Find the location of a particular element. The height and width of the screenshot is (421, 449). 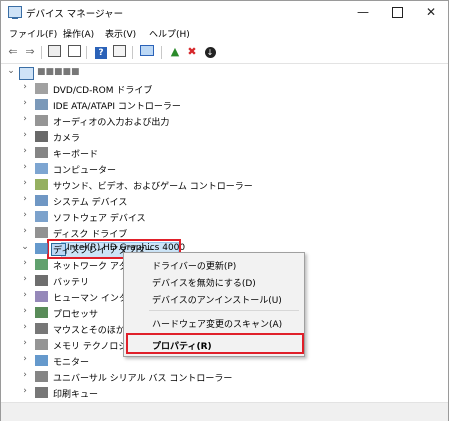

window-title: デバイス マネージャー is located at coordinates (75, 14).